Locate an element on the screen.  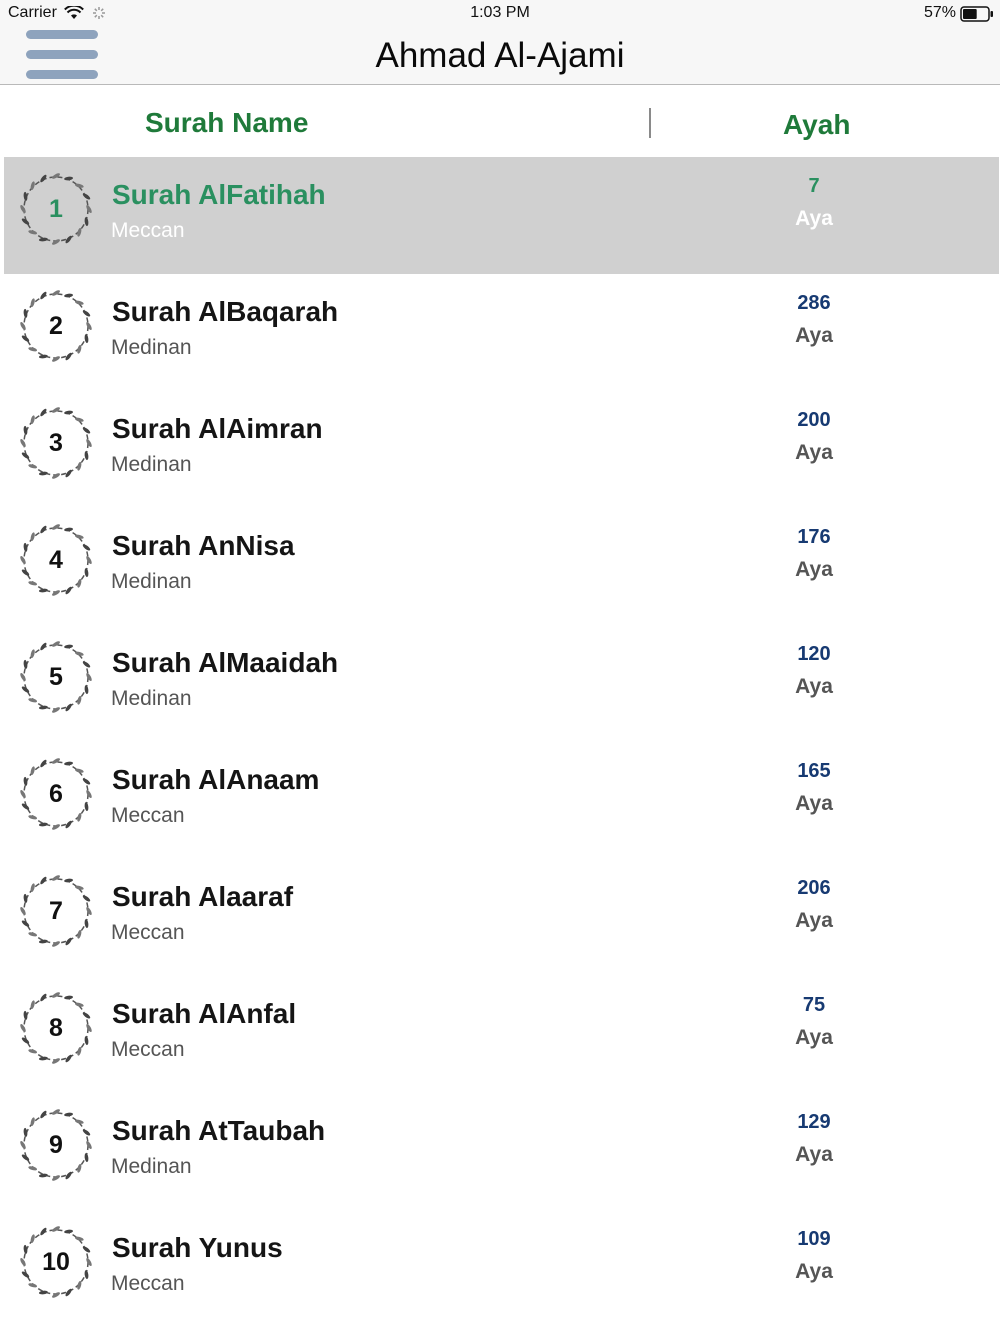
navigation-bar: Ahmad Al-Ajami is located at coordinates (500, 56).